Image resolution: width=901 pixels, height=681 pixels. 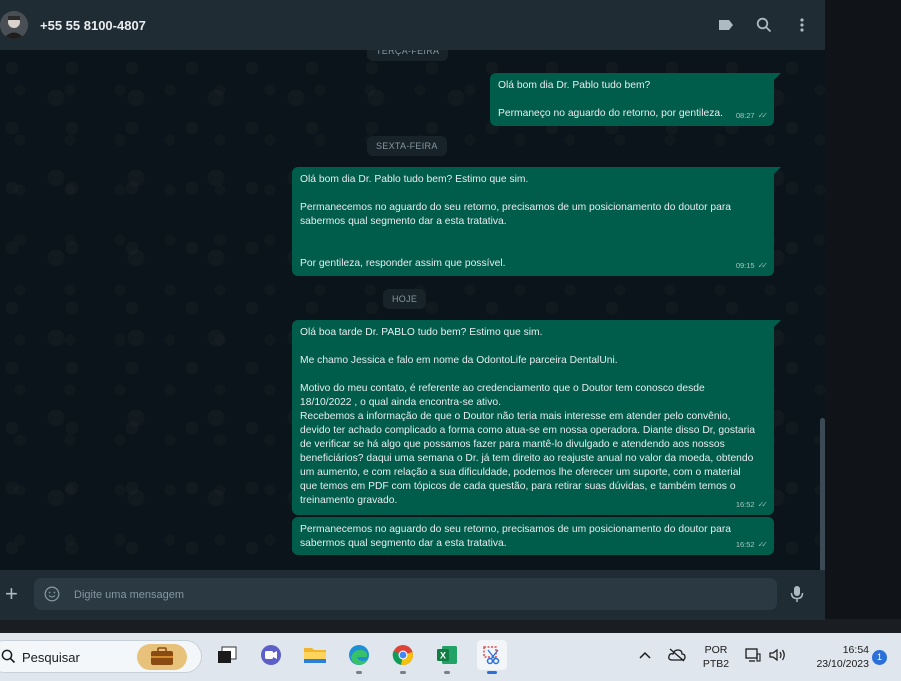 What do you see at coordinates (492, 672) in the screenshot?
I see `active-indicator` at bounding box center [492, 672].